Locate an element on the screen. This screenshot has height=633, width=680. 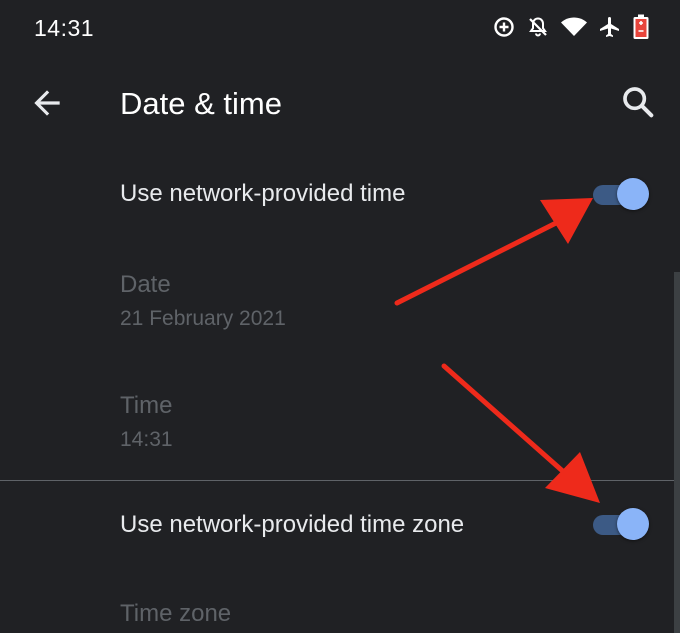
status-icons is located at coordinates (571, 27).